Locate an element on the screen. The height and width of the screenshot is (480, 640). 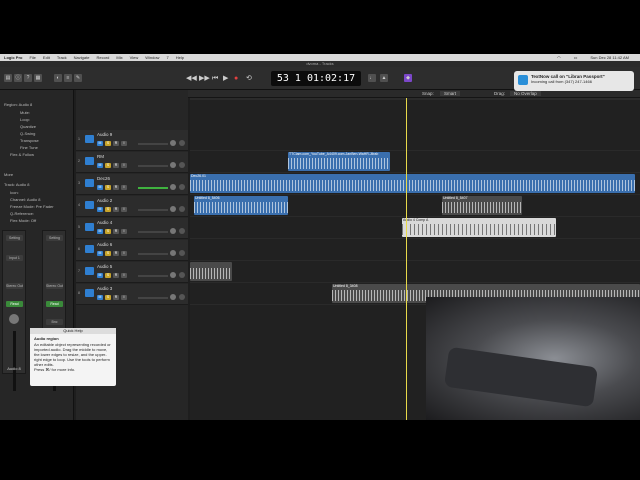
track-header: 5 Audio 4 MSRI is located at coordinates (132, 228).